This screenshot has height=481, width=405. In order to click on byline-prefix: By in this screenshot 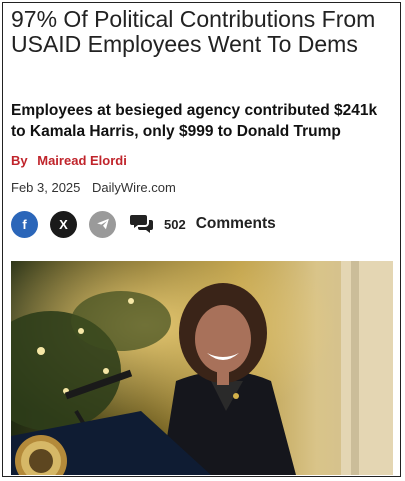, I will do `click(19, 160)`.